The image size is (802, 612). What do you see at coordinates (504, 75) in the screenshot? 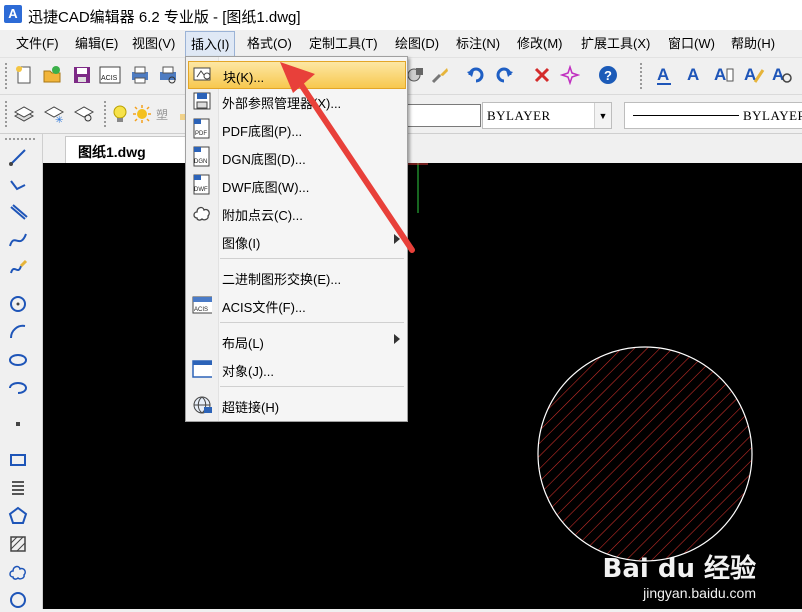
I see `redo-icon` at bounding box center [504, 75].